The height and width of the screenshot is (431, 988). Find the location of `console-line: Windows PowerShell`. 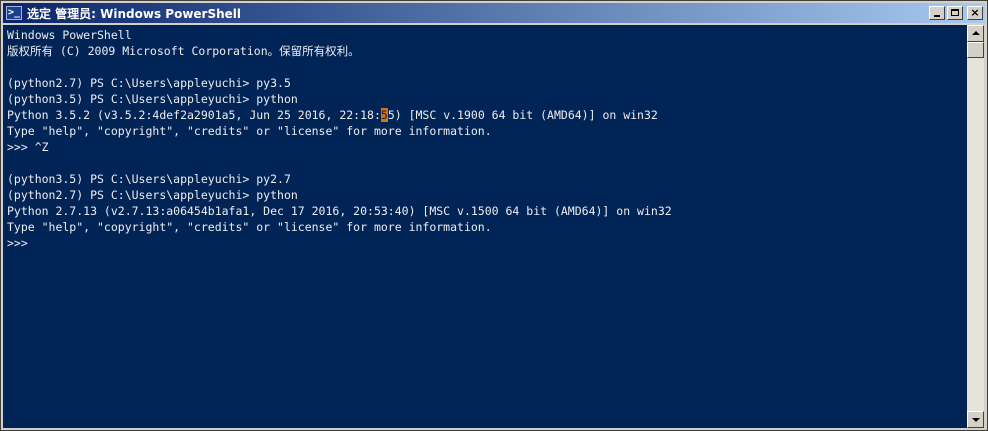

console-line: Windows PowerShell is located at coordinates (69, 35).